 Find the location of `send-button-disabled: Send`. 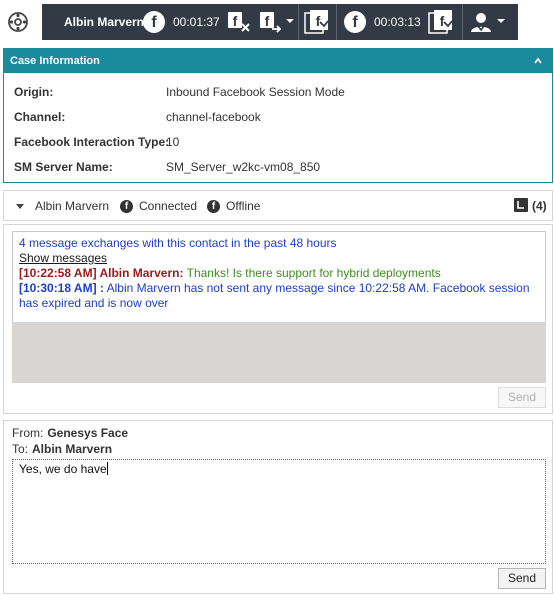

send-button-disabled: Send is located at coordinates (522, 397).